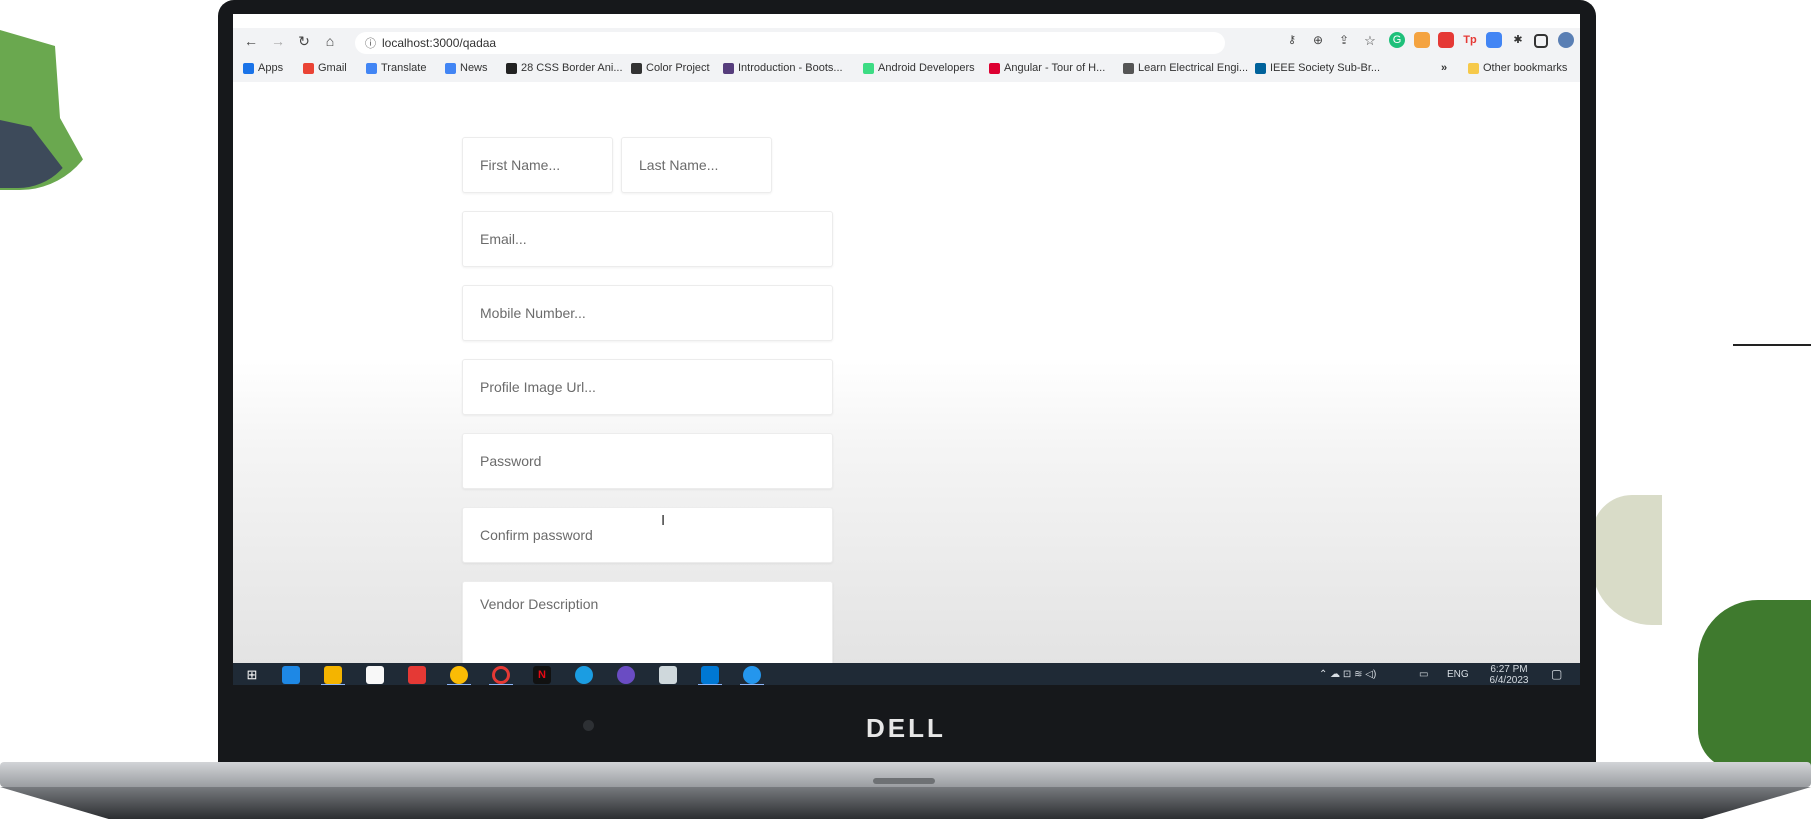 The height and width of the screenshot is (819, 1811). What do you see at coordinates (584, 675) in the screenshot?
I see `edge-icon` at bounding box center [584, 675].